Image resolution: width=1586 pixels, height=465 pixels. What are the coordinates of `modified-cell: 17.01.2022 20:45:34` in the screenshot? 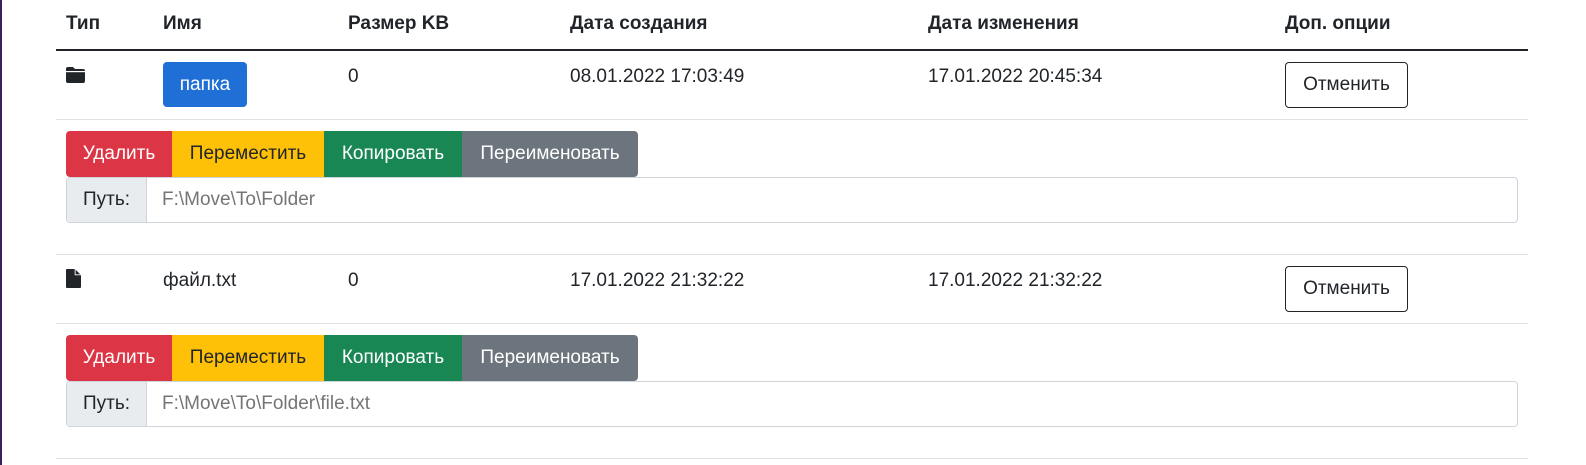 It's located at (1015, 76).